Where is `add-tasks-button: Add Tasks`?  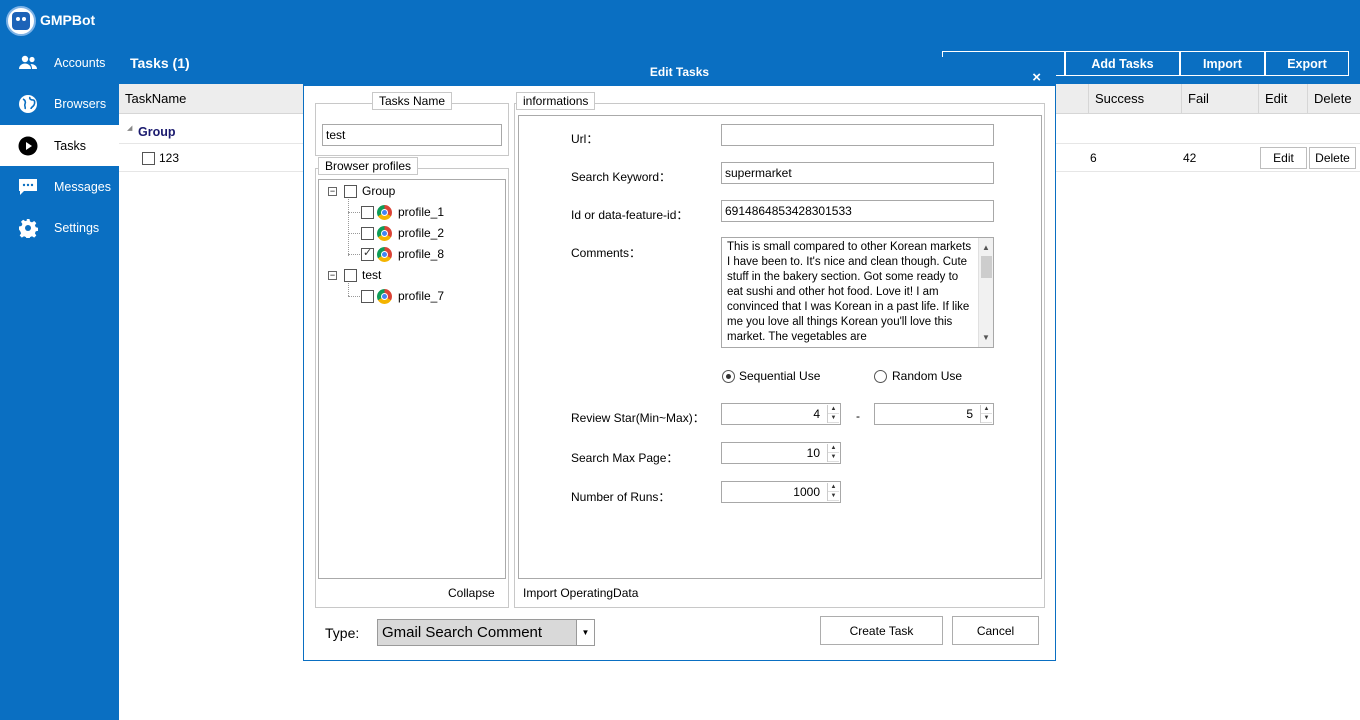 add-tasks-button: Add Tasks is located at coordinates (1122, 63).